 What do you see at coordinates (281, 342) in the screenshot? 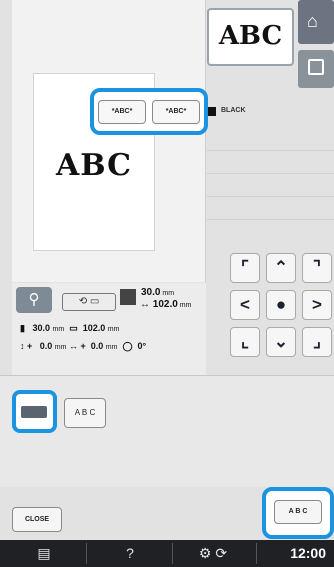
I see `move-down-button: ⌄` at bounding box center [281, 342].